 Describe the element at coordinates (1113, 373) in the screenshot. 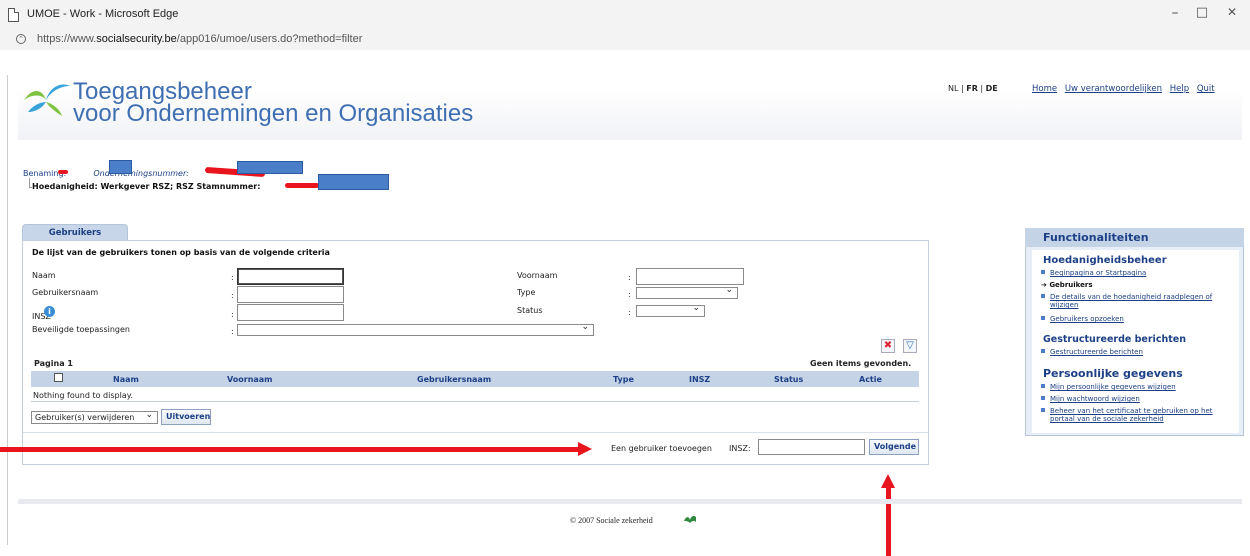

I see `sidebar-section-persoonlijk: Persoonlijke gegevens` at that location.